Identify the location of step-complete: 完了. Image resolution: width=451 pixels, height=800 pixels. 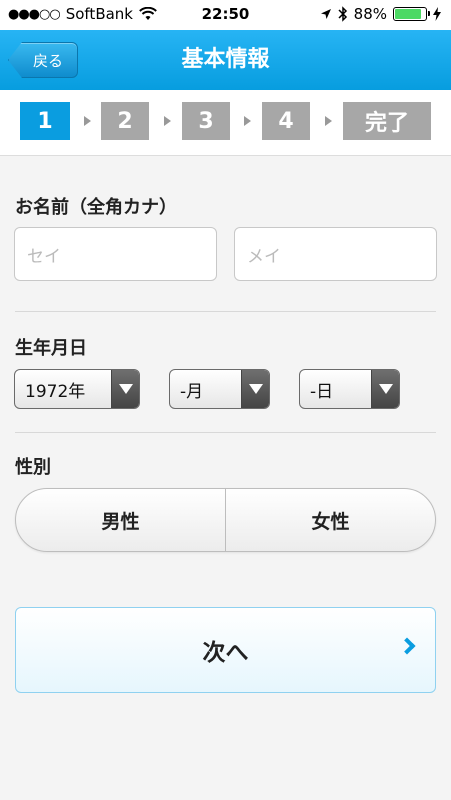
(387, 121).